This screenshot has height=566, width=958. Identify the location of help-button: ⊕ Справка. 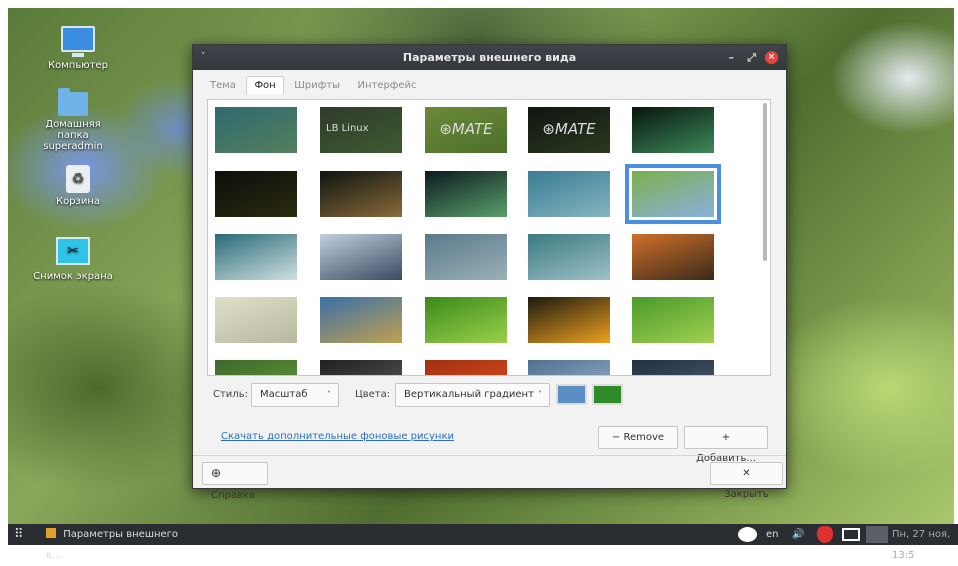
(235, 481).